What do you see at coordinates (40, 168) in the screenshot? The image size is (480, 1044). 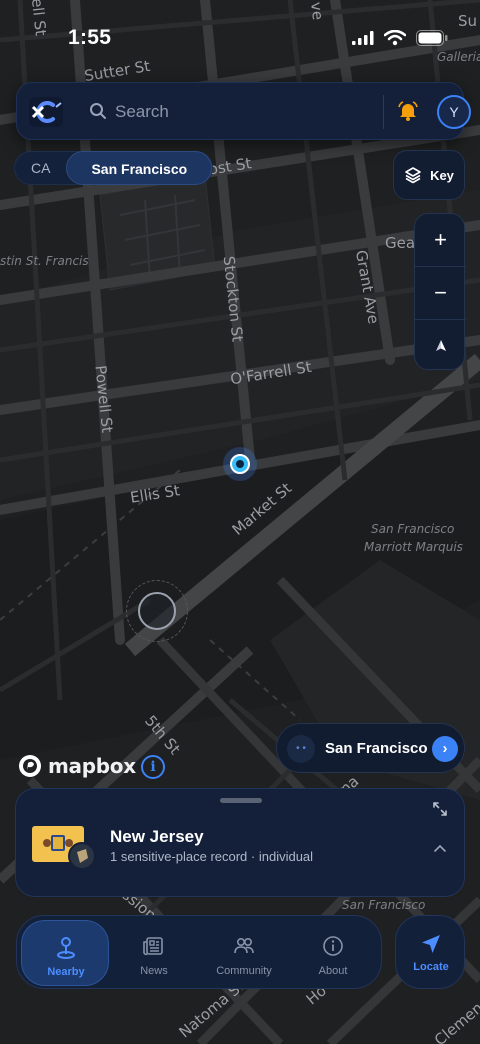 I see `region-chip-ca: CA` at bounding box center [40, 168].